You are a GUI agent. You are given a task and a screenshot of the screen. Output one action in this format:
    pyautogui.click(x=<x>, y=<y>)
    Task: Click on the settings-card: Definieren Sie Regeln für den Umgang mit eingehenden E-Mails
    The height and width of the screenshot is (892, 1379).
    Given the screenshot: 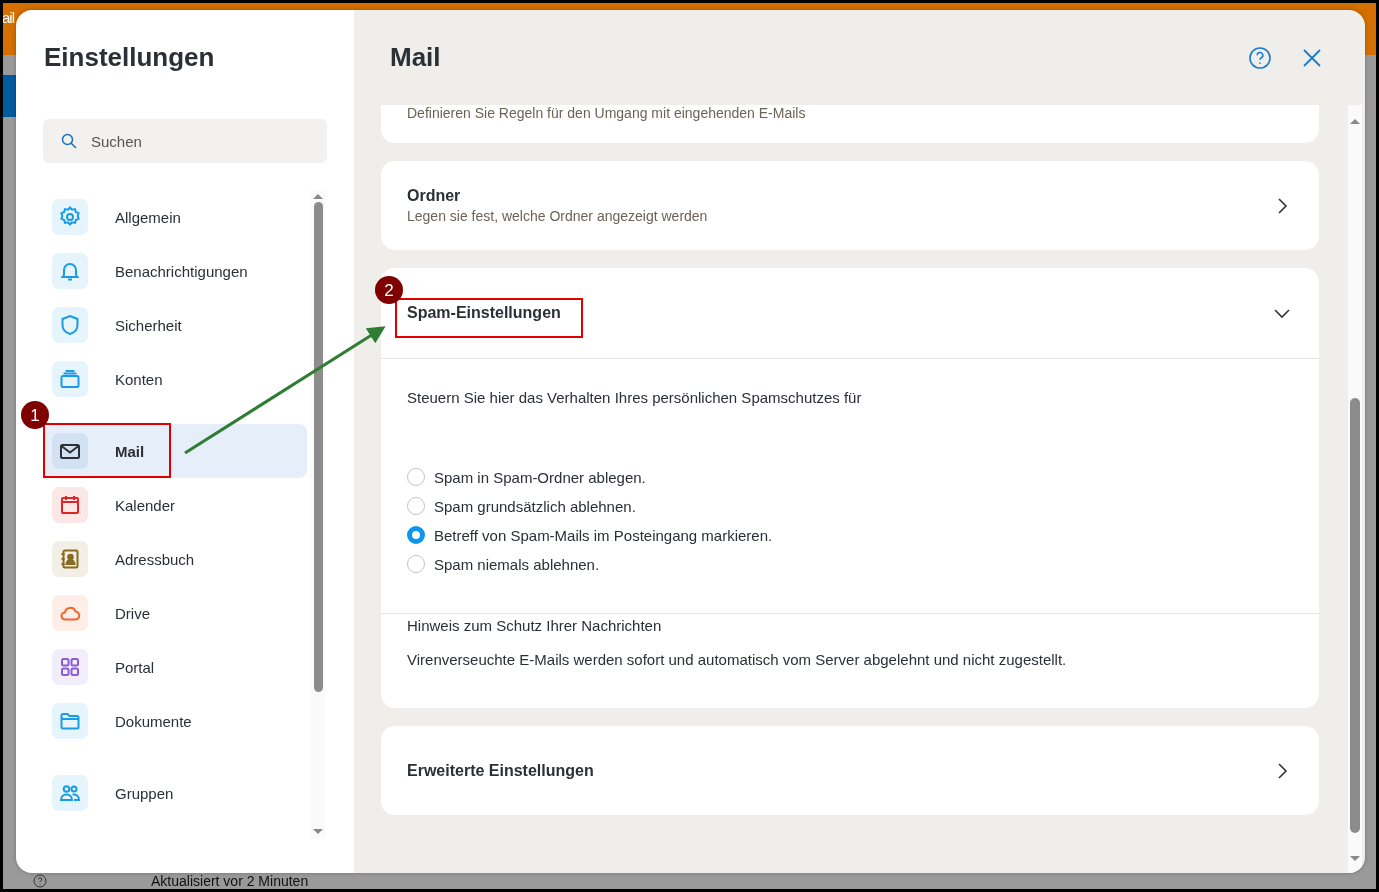 What is the action you would take?
    pyautogui.click(x=850, y=124)
    